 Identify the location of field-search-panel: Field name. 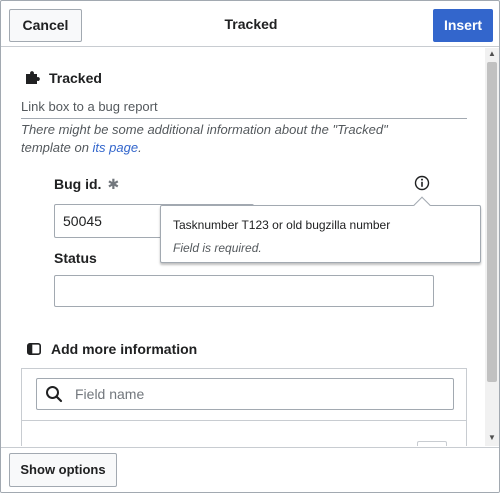
(244, 407).